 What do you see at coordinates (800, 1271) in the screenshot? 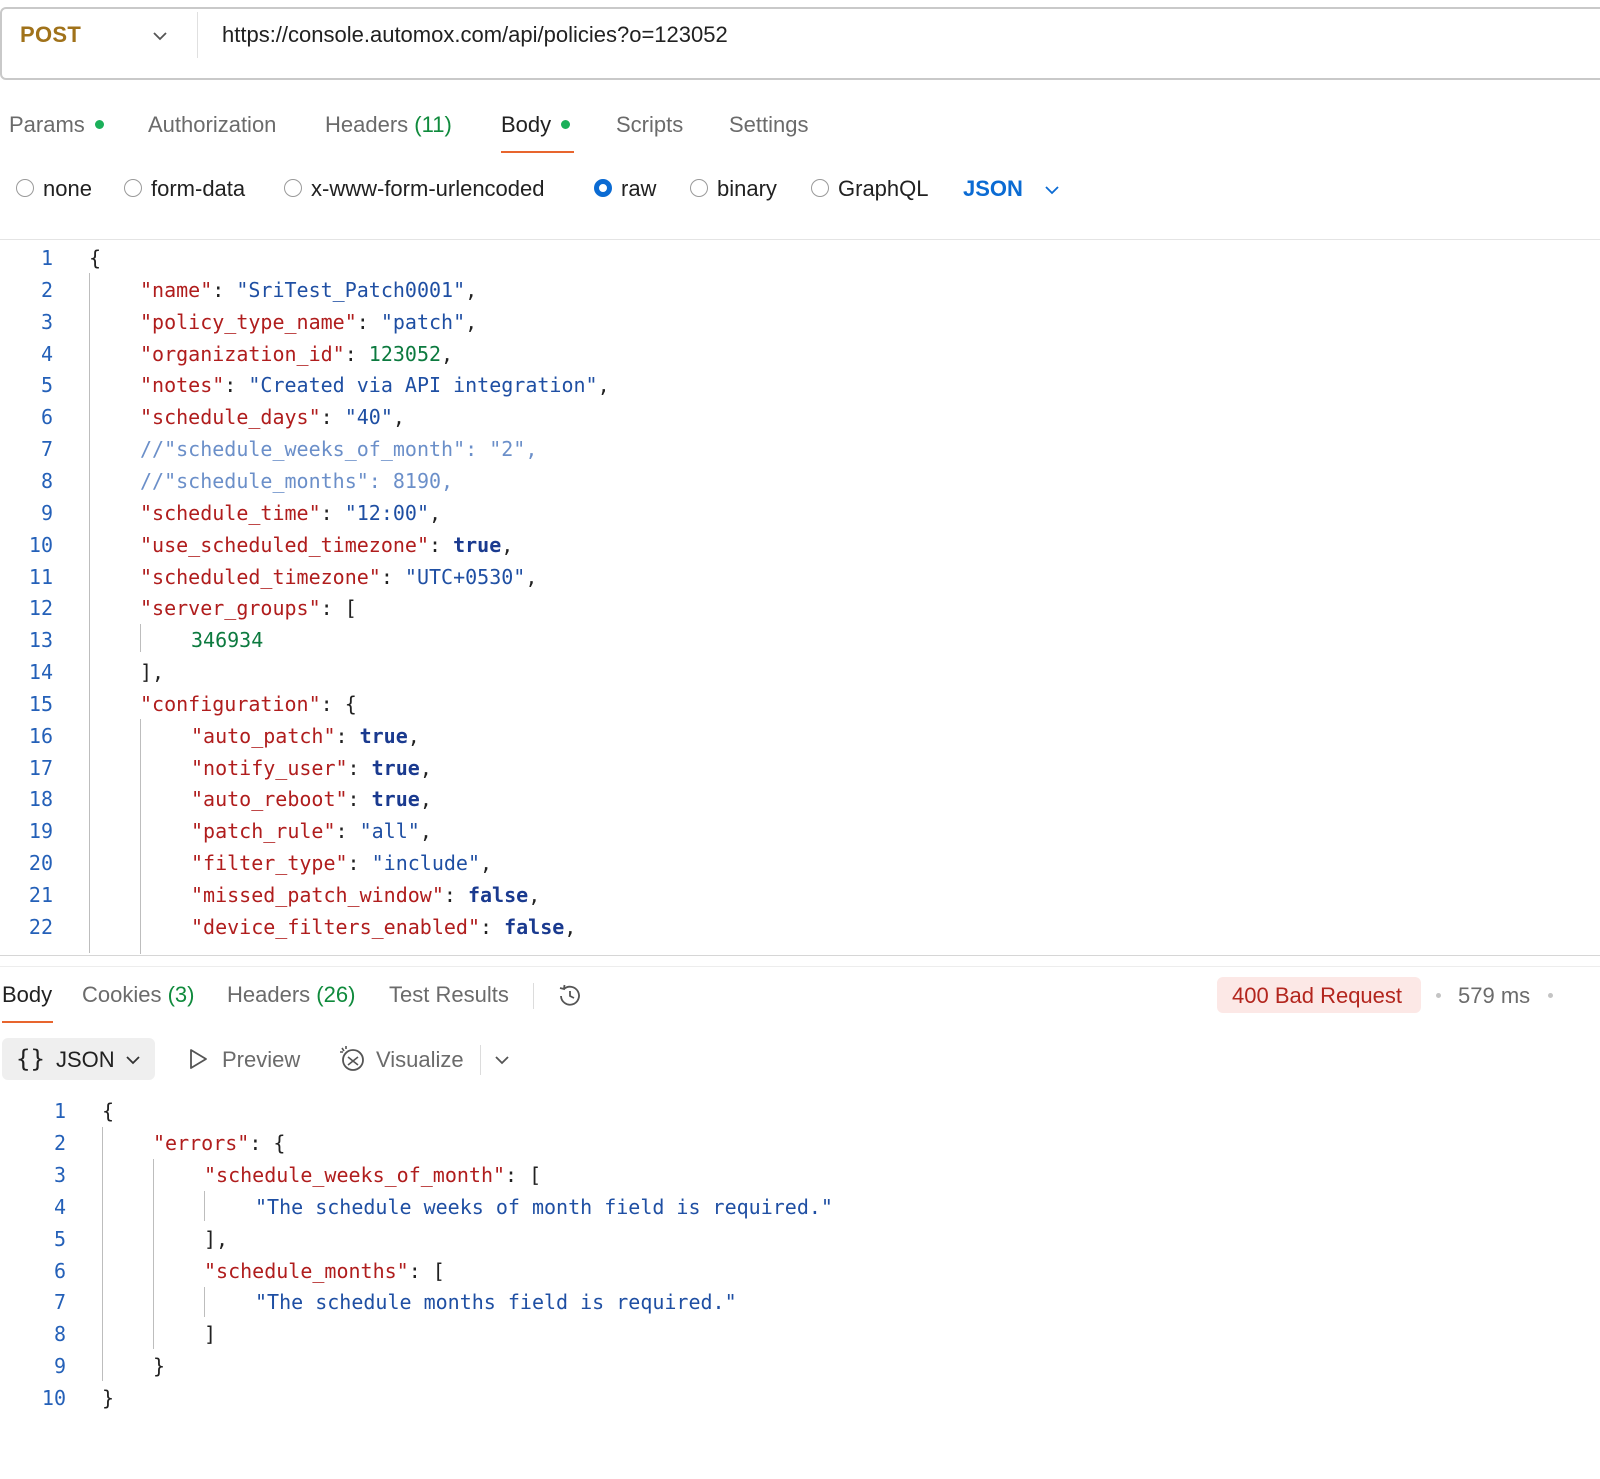
I see `code-line: 6 "schedule_months": [` at bounding box center [800, 1271].